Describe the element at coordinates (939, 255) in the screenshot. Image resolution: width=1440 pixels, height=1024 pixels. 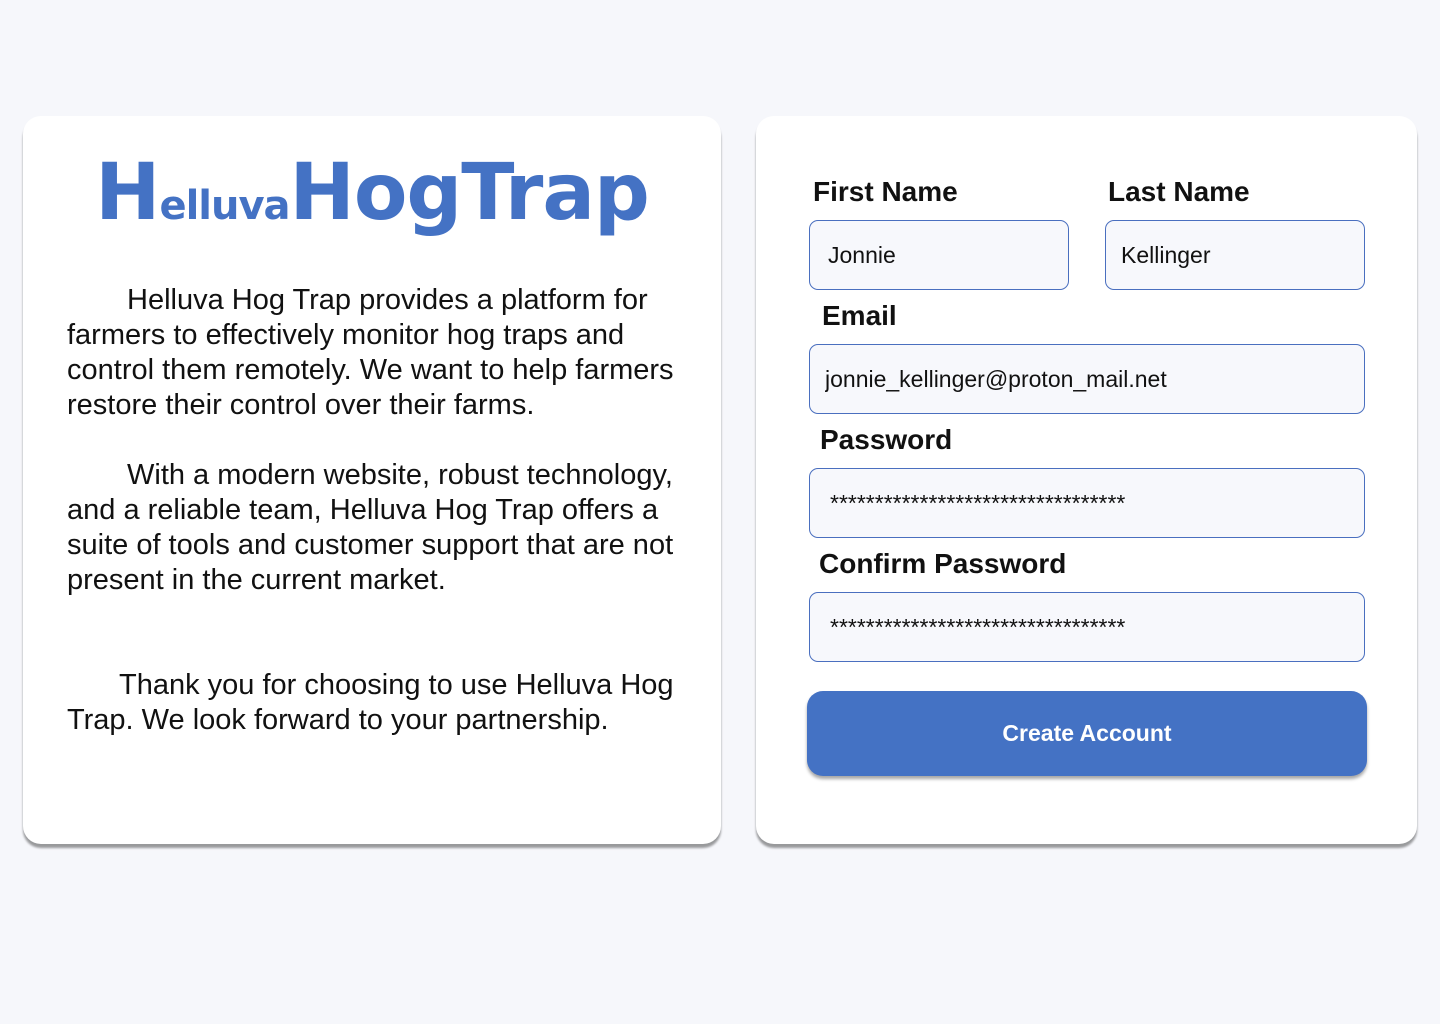
I see `first-name-input` at that location.